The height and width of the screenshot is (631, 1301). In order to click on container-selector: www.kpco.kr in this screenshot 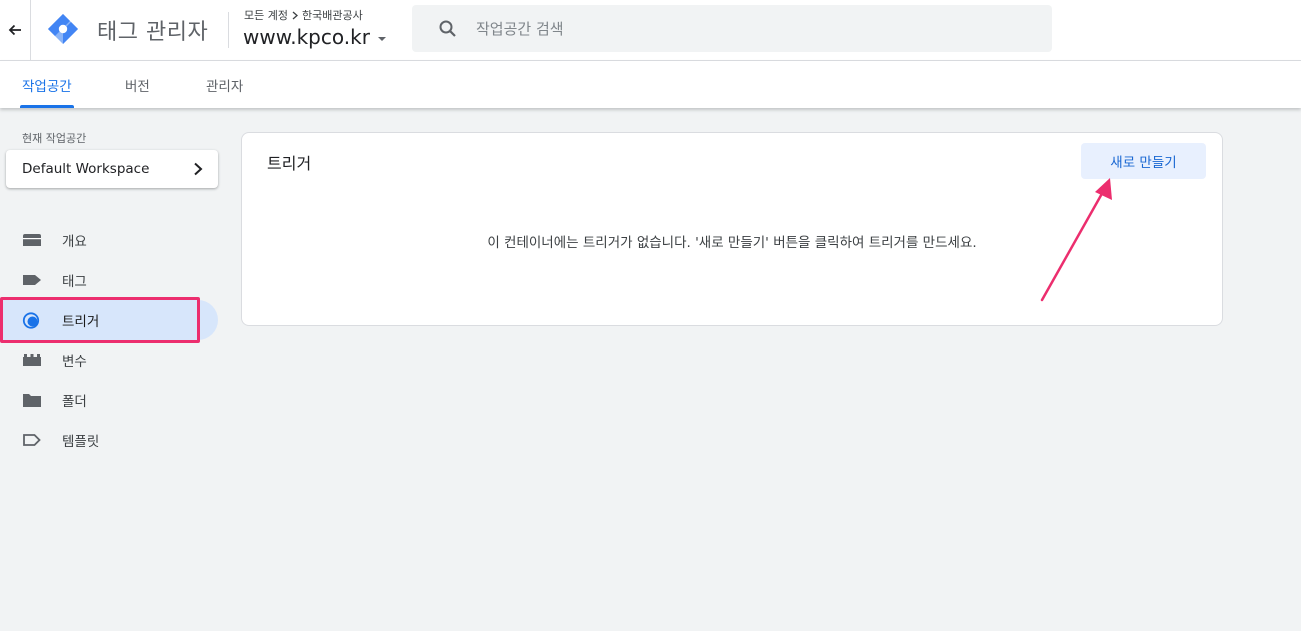, I will do `click(317, 37)`.